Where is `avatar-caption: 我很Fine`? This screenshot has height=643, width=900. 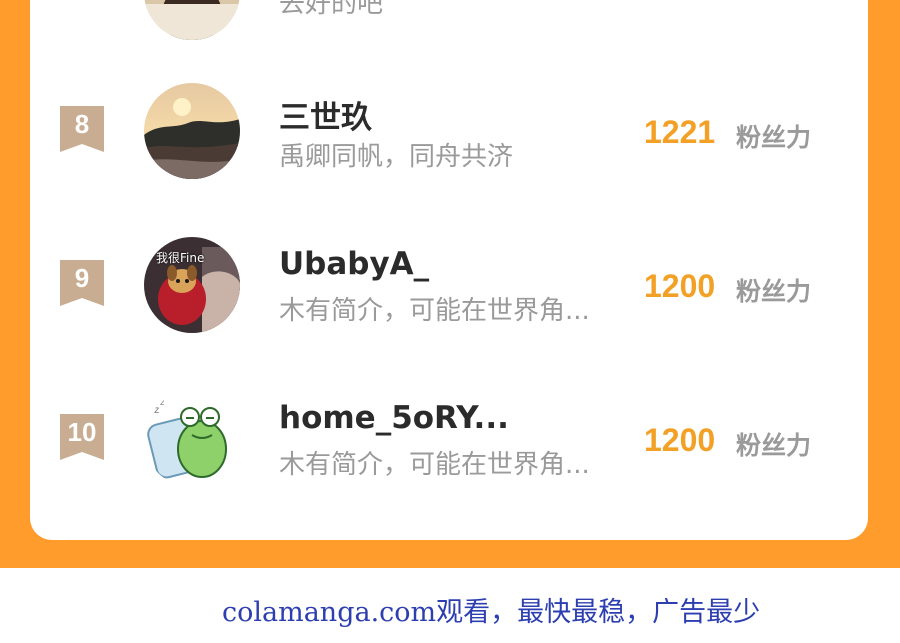
avatar-caption: 我很Fine is located at coordinates (180, 258).